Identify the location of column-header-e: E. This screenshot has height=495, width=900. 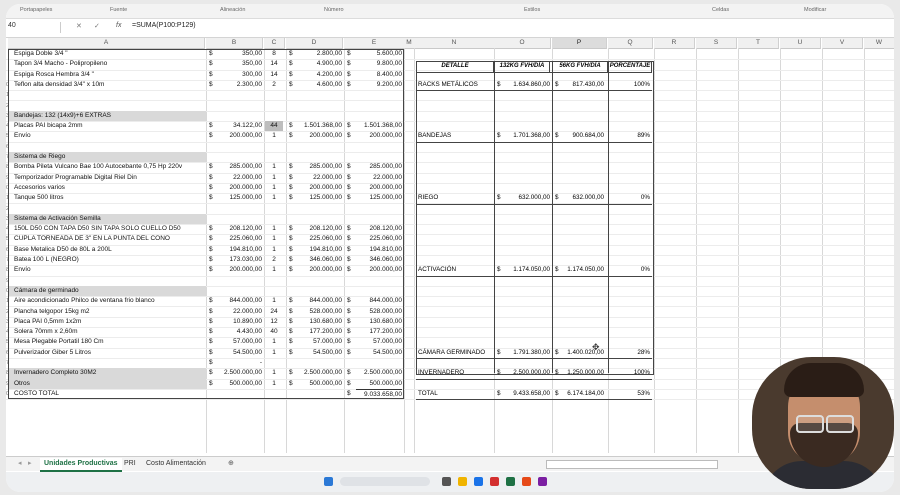
(374, 43).